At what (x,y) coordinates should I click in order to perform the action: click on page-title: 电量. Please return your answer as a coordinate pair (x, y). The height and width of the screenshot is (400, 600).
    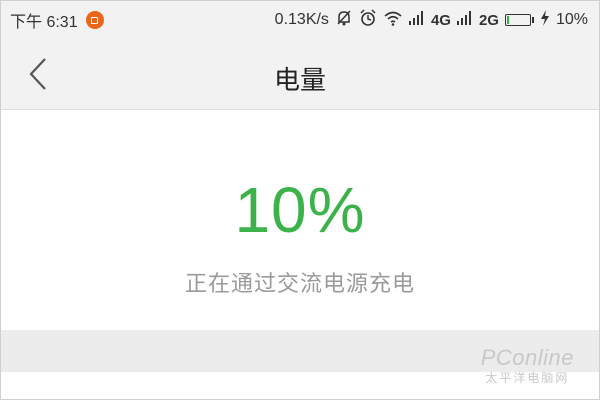
    Looking at the image, I should click on (299, 80).